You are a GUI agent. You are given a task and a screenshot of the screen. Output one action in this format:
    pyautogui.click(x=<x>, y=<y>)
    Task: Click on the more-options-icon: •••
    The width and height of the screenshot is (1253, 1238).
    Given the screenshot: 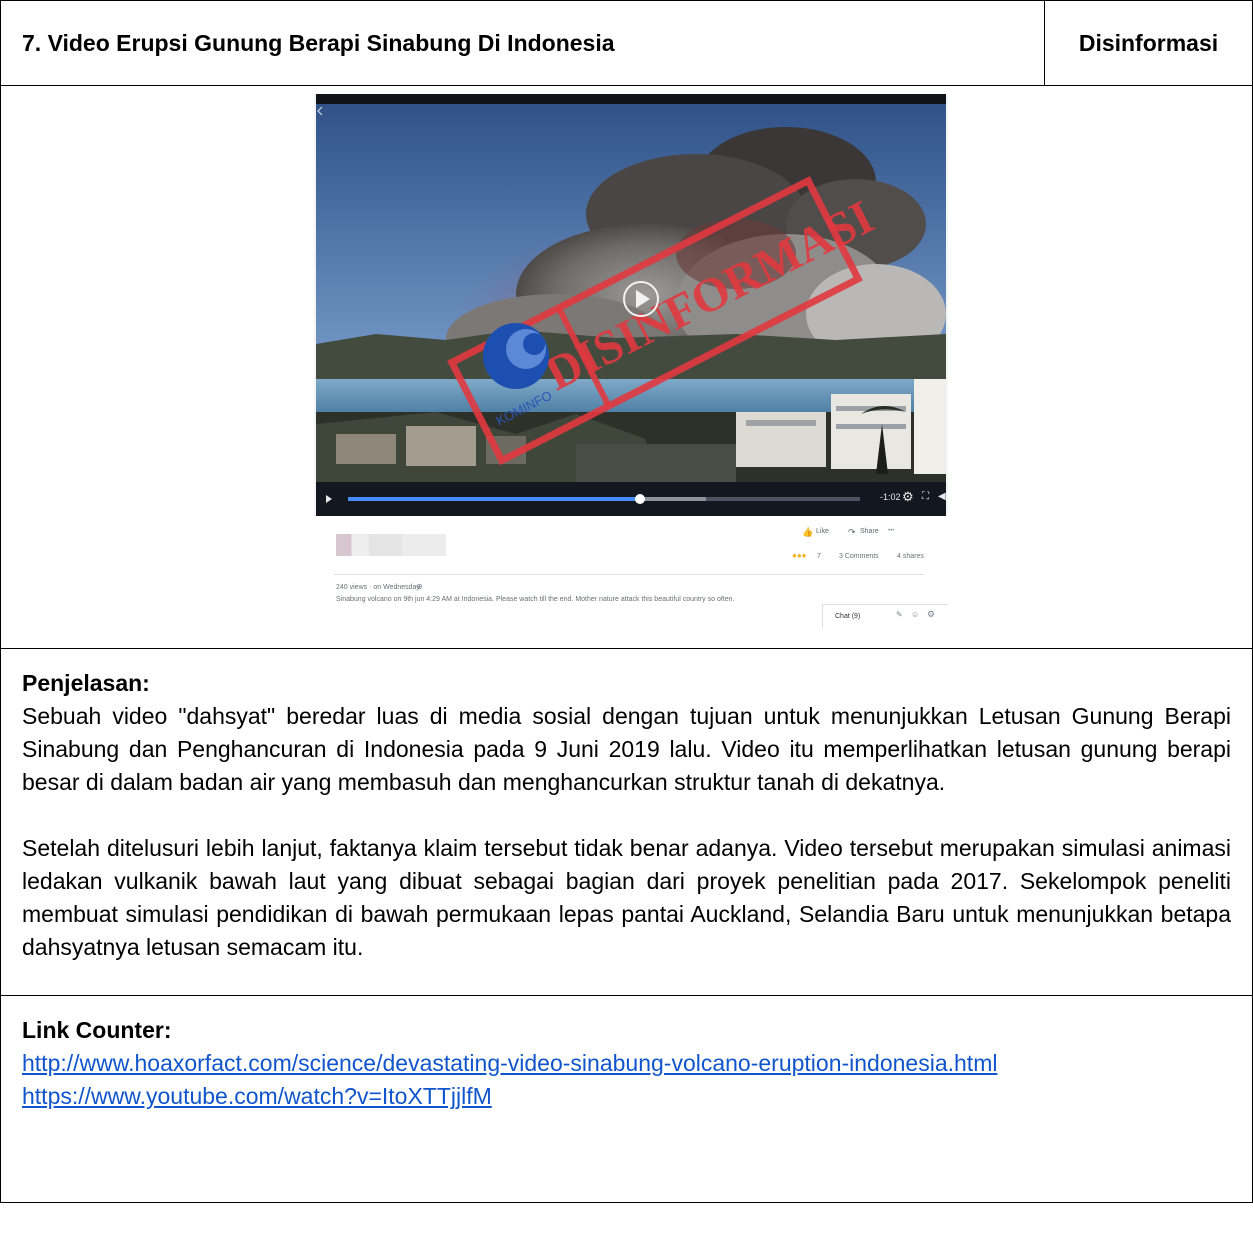 What is the action you would take?
    pyautogui.click(x=891, y=531)
    